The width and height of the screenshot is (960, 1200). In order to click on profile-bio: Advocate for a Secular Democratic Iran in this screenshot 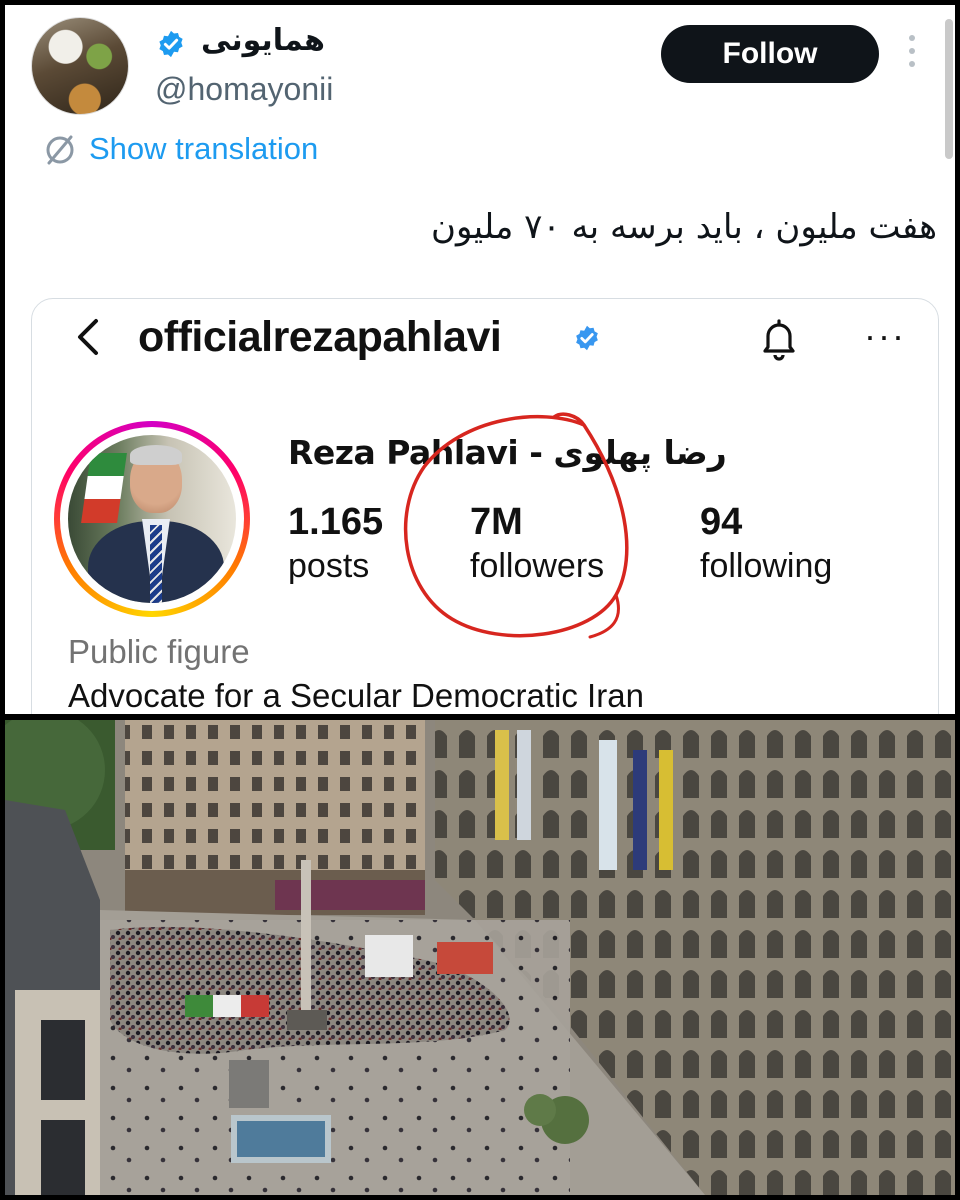, I will do `click(356, 695)`.